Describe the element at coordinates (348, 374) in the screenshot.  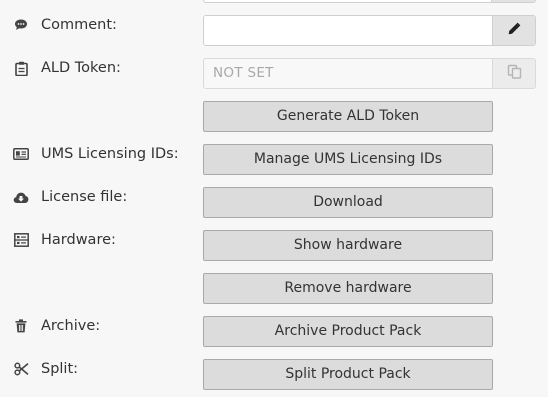
I see `split-product-pack-button: Split Product Pack` at that location.